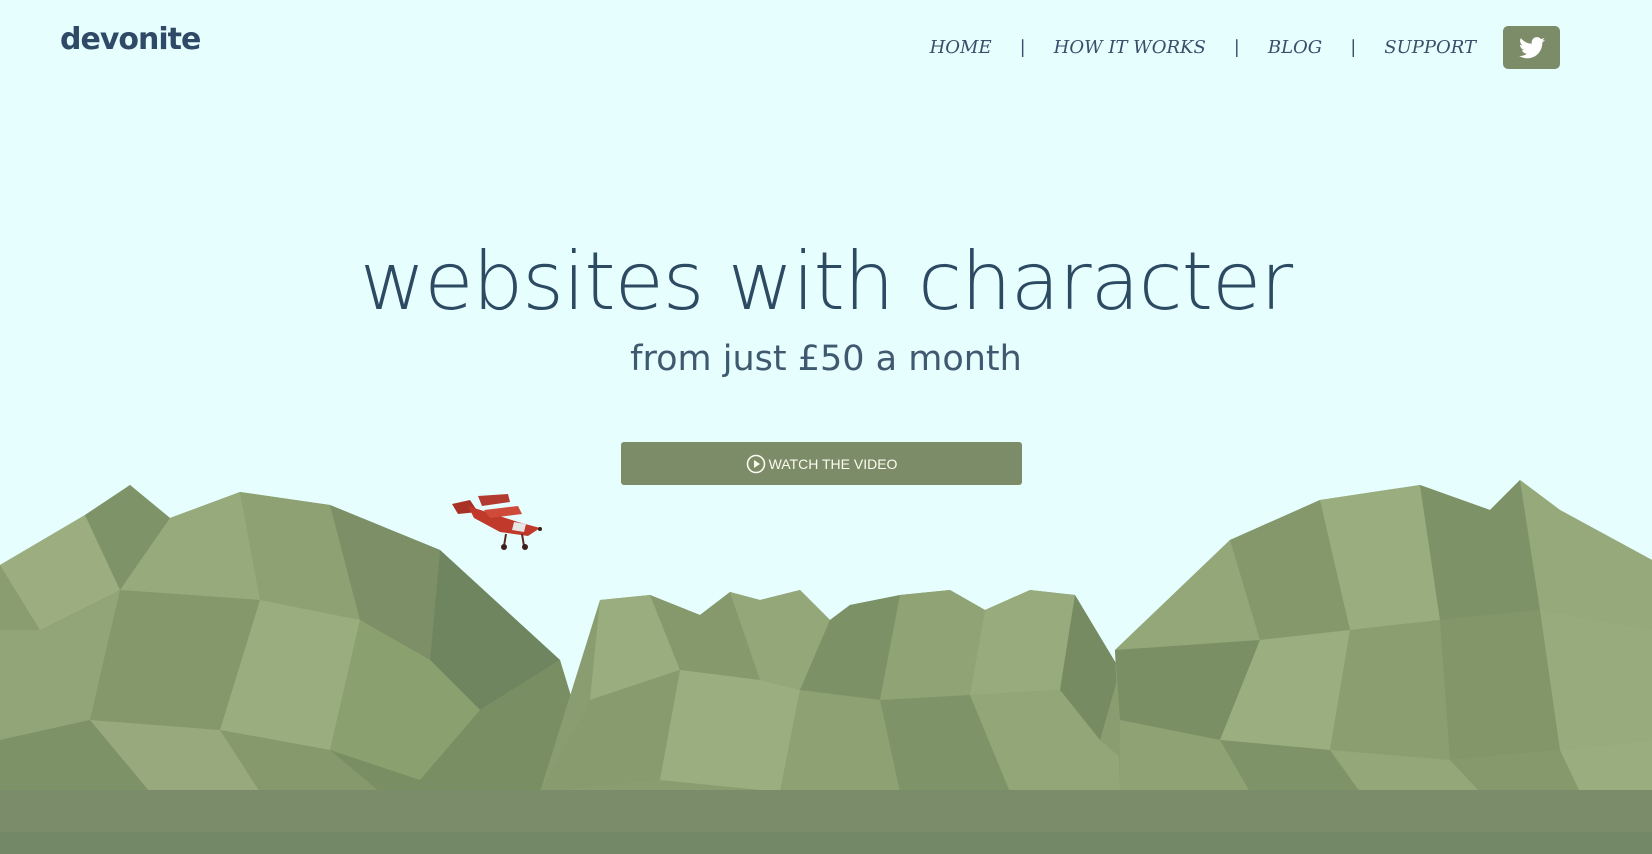 The width and height of the screenshot is (1652, 854). I want to click on twitter-icon, so click(1531, 47).